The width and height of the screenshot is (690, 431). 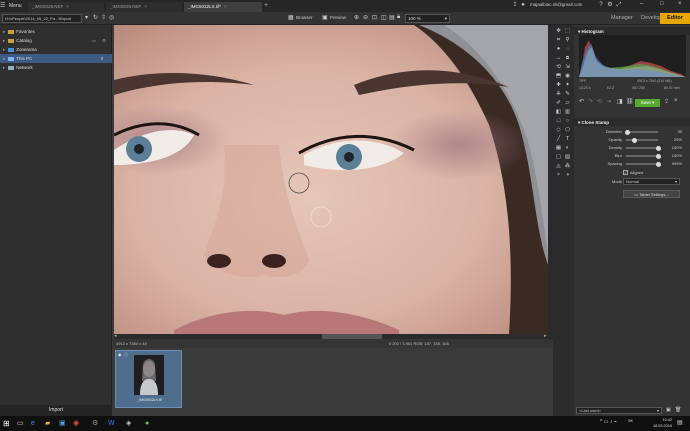 What do you see at coordinates (95, 17) in the screenshot?
I see `refresh-icon: ↻` at bounding box center [95, 17].